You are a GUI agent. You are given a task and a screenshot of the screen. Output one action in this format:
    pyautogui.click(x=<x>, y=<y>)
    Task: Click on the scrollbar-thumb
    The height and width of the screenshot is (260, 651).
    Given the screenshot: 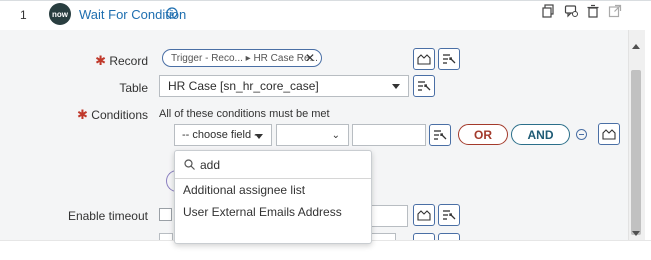 What is the action you would take?
    pyautogui.click(x=636, y=152)
    